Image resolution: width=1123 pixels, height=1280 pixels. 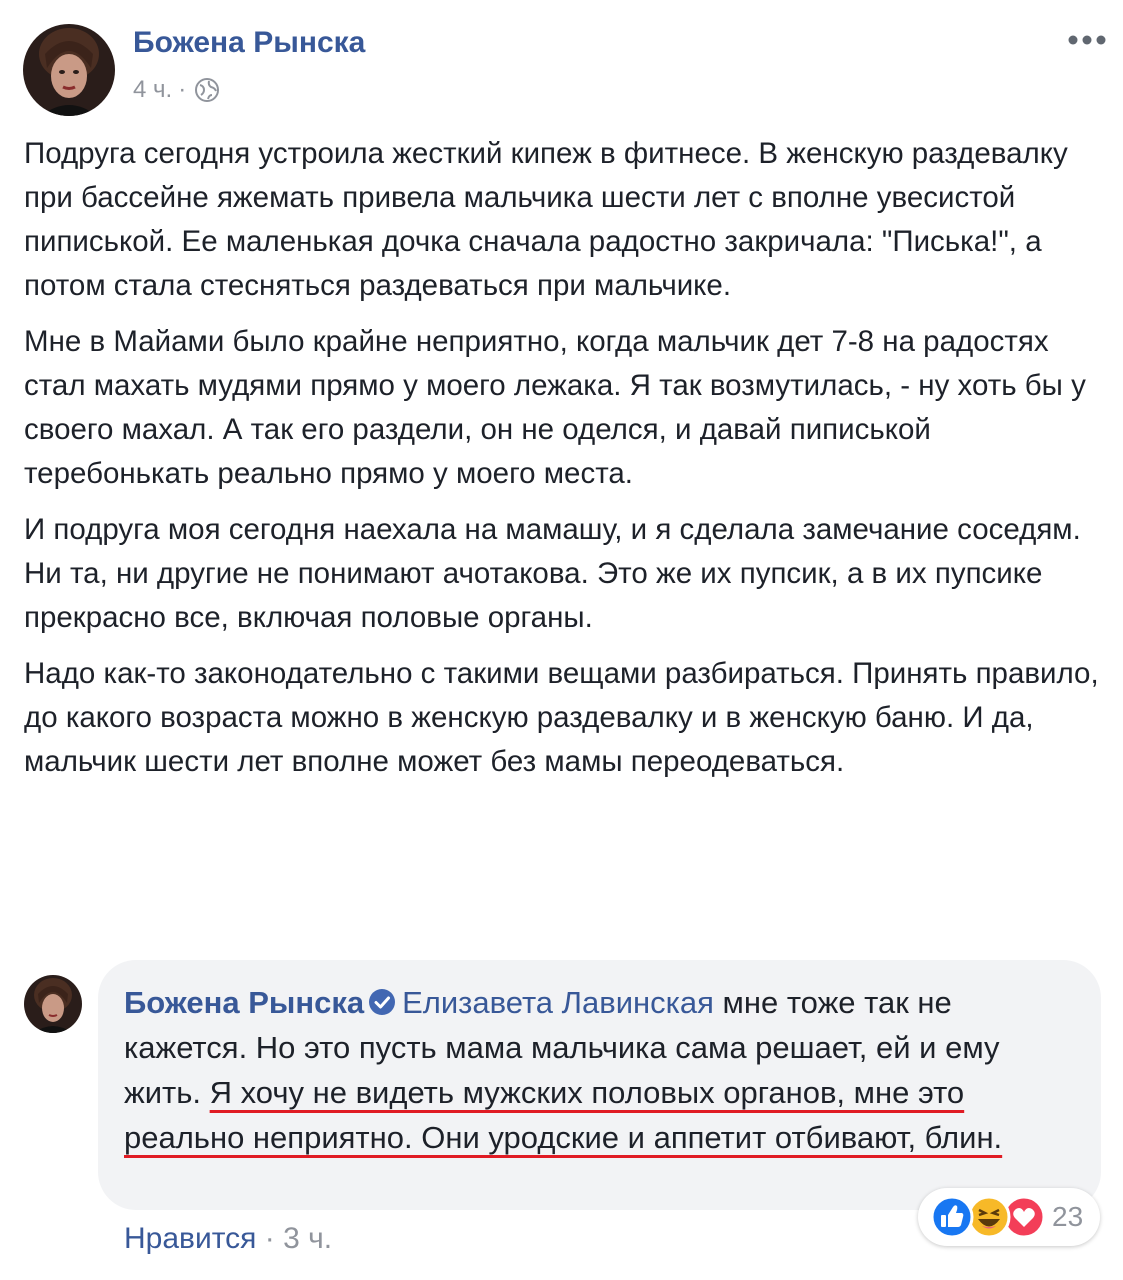 I want to click on post-timestamp: 4 ч., so click(x=152, y=90).